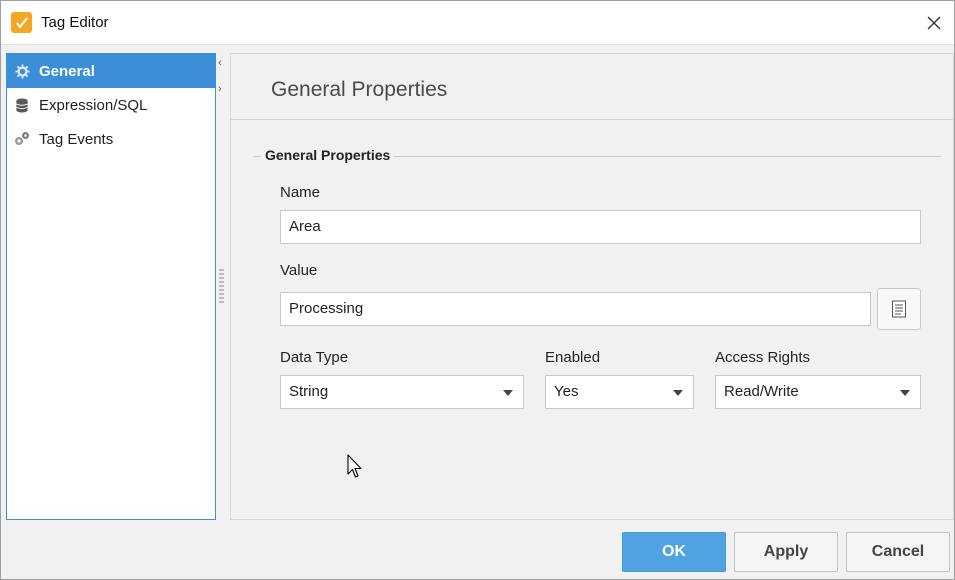 Image resolution: width=955 pixels, height=580 pixels. Describe the element at coordinates (21, 22) in the screenshot. I see `ignition-tag-icon` at that location.